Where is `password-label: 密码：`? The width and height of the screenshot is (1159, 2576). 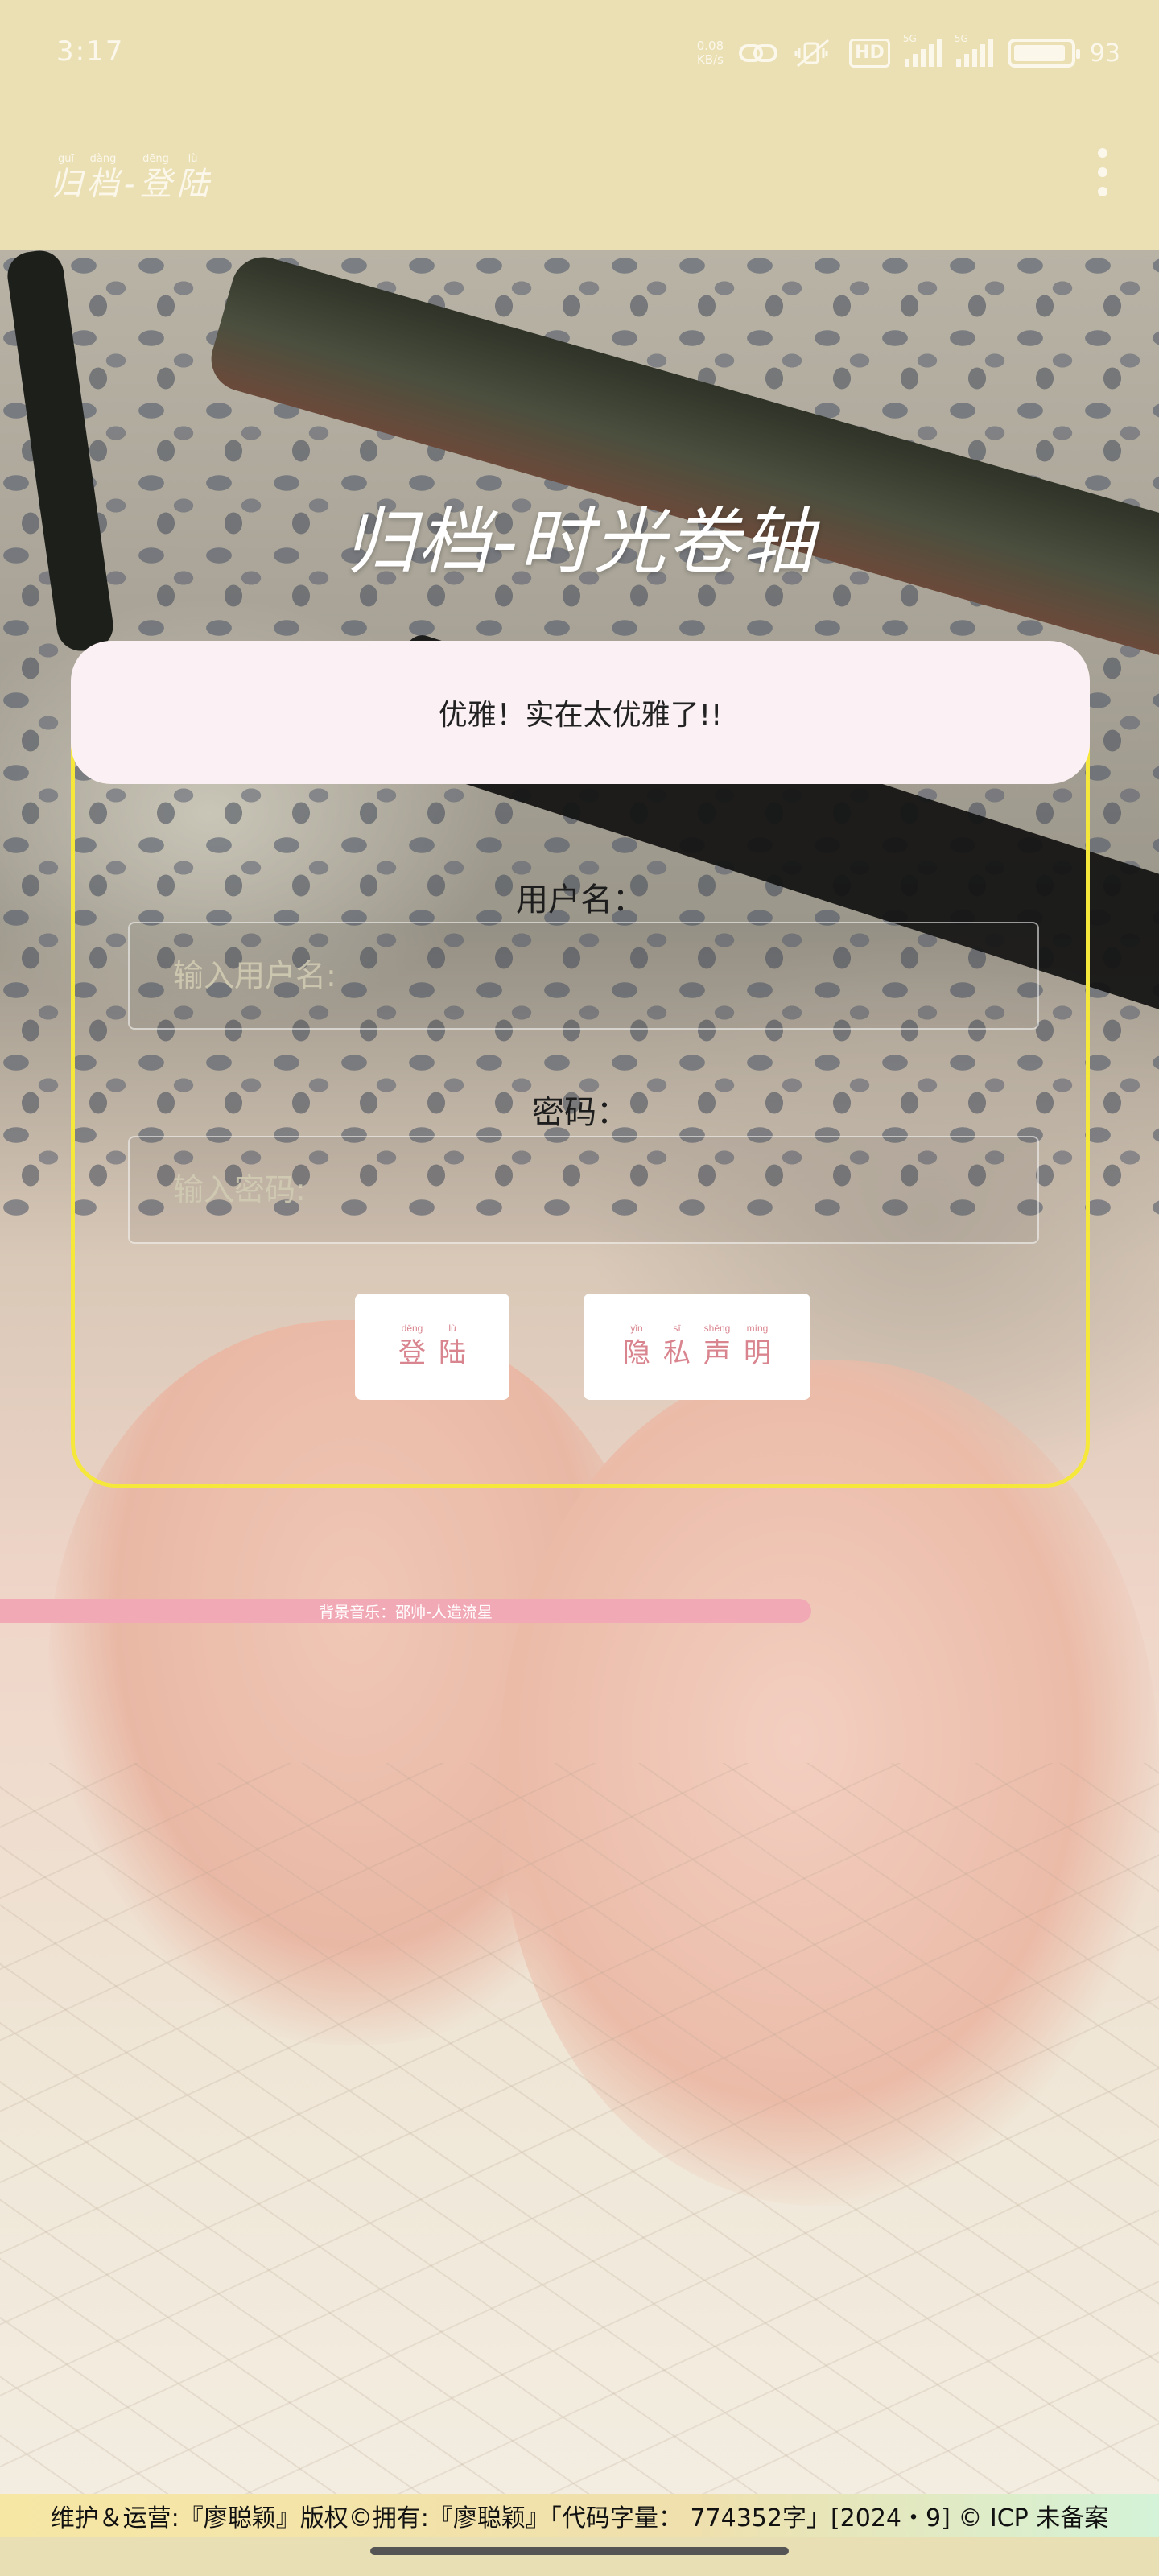 password-label: 密码： is located at coordinates (580, 1112).